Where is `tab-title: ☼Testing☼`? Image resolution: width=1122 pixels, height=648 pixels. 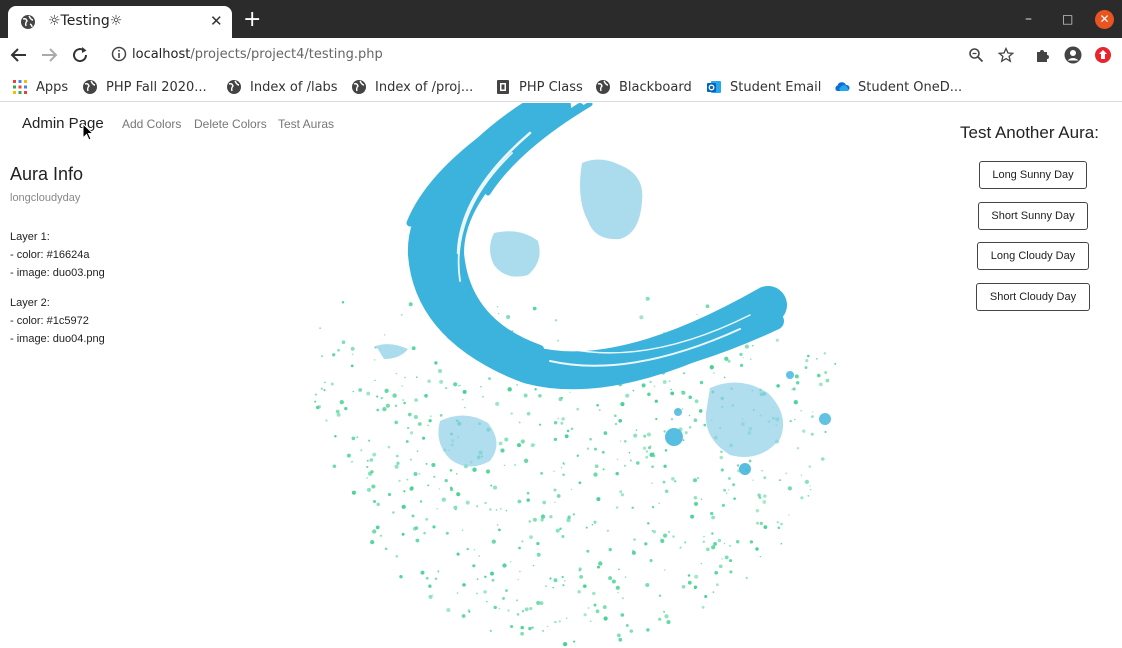 tab-title: ☼Testing☼ is located at coordinates (85, 21).